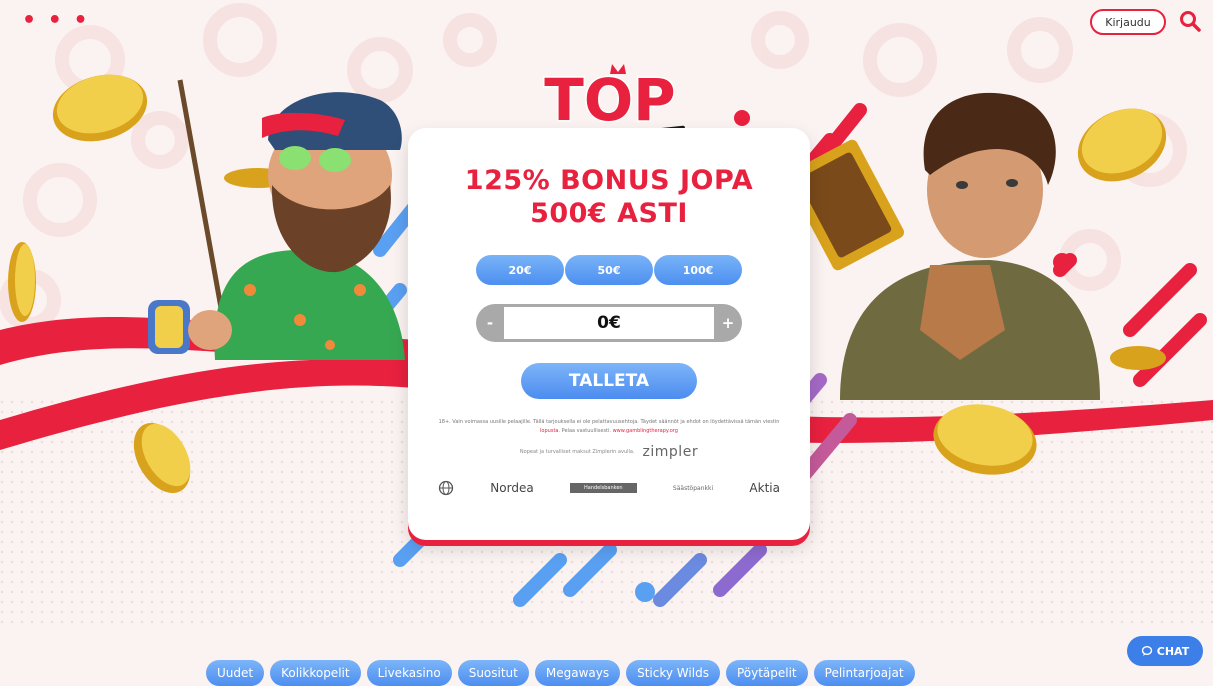 This screenshot has height=686, width=1213. I want to click on offer-headline: 125% BONUS JOPA 500€ ASTI, so click(609, 197).